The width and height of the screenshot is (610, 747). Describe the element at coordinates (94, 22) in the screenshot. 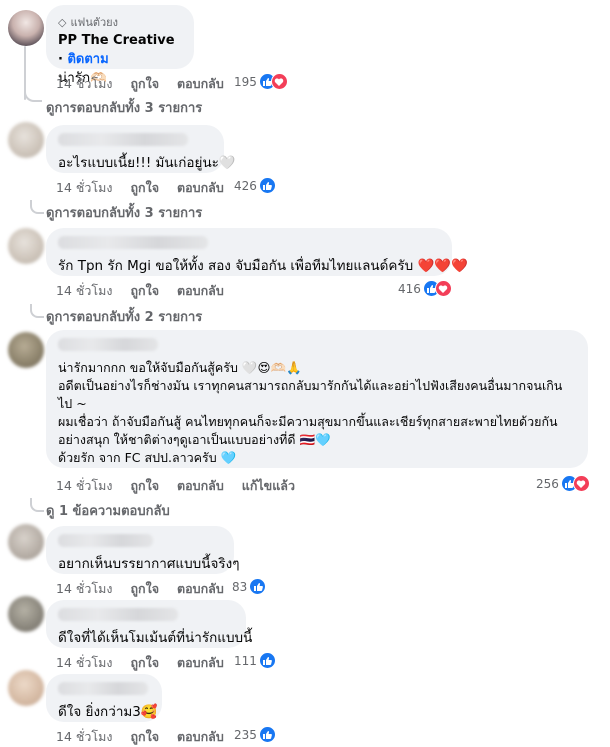

I see `badge-label: แฟนตัวยง` at that location.